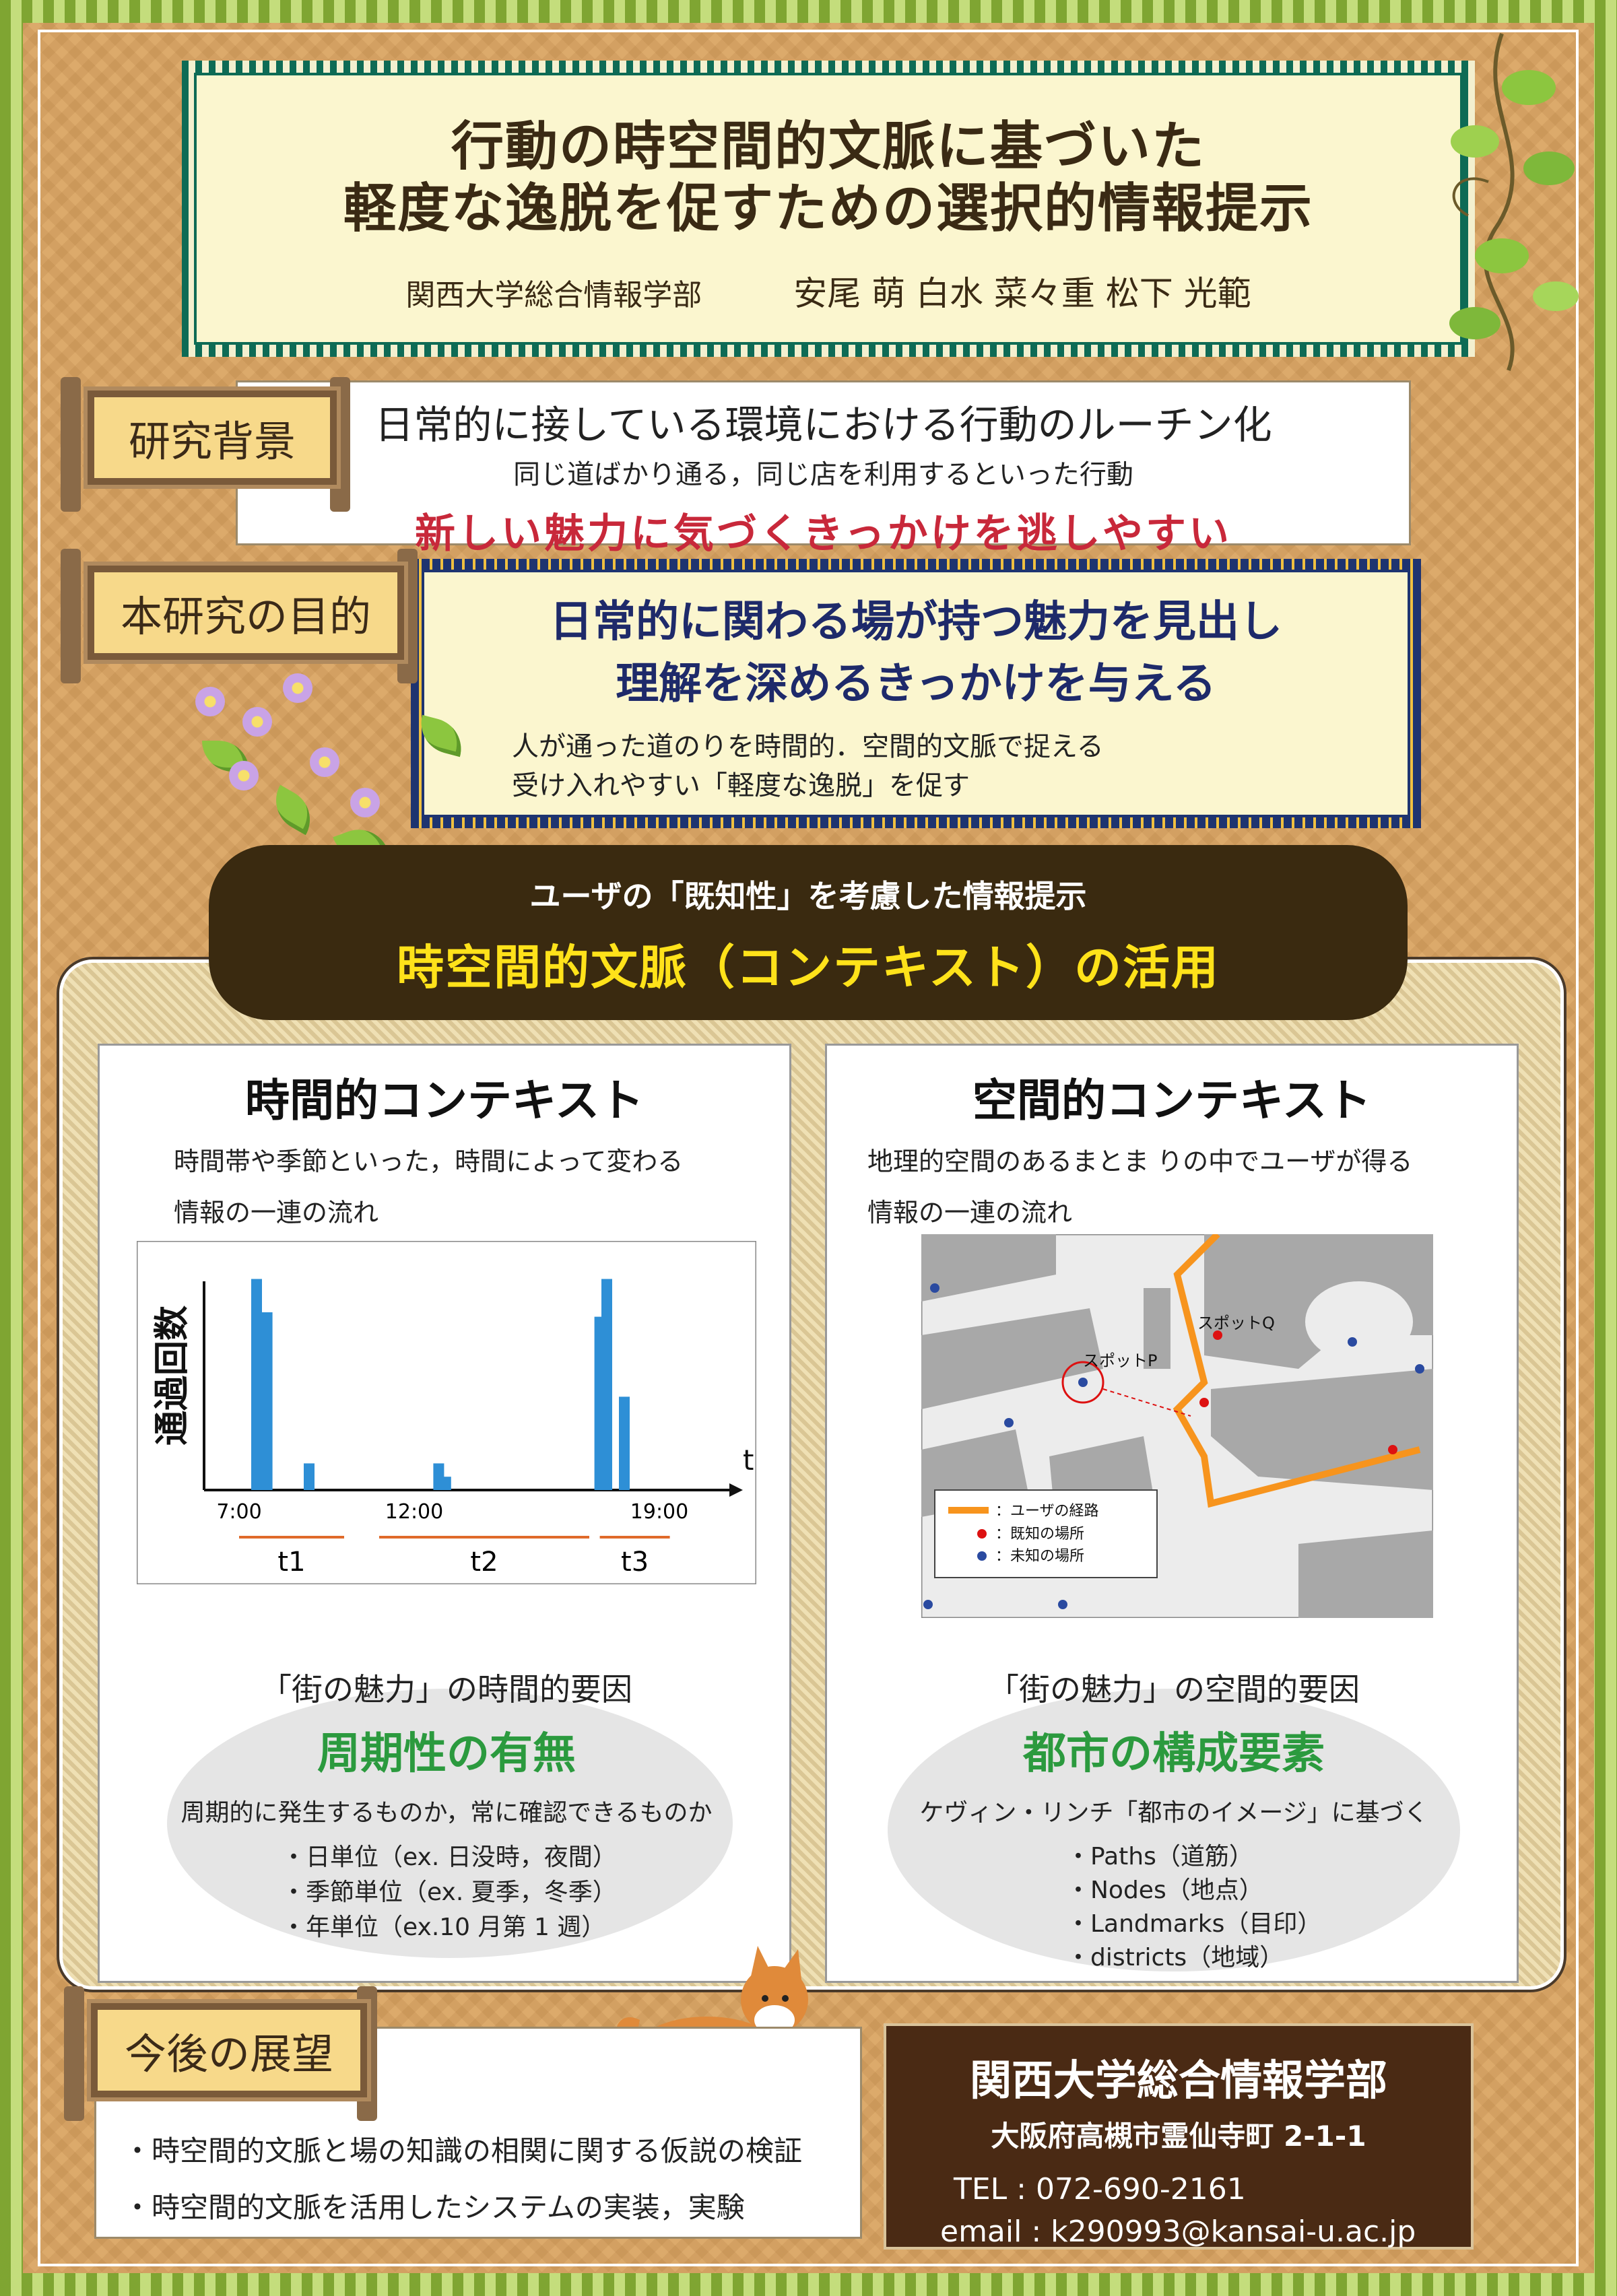  What do you see at coordinates (429, 1161) in the screenshot?
I see `temporal-desc-1: 時間帯や季節といった，時間によって変わる` at bounding box center [429, 1161].